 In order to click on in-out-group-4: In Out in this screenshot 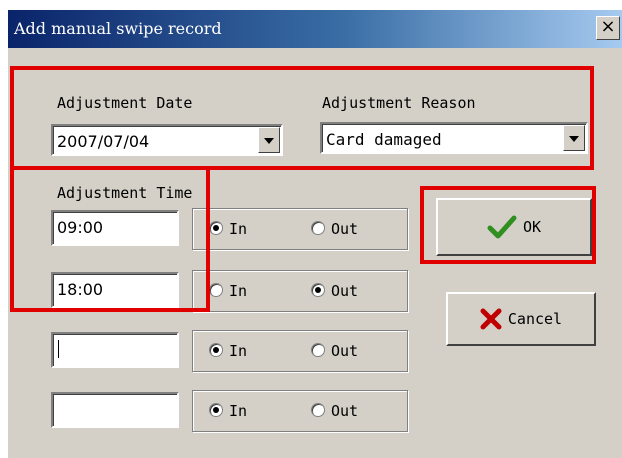, I will do `click(300, 411)`.